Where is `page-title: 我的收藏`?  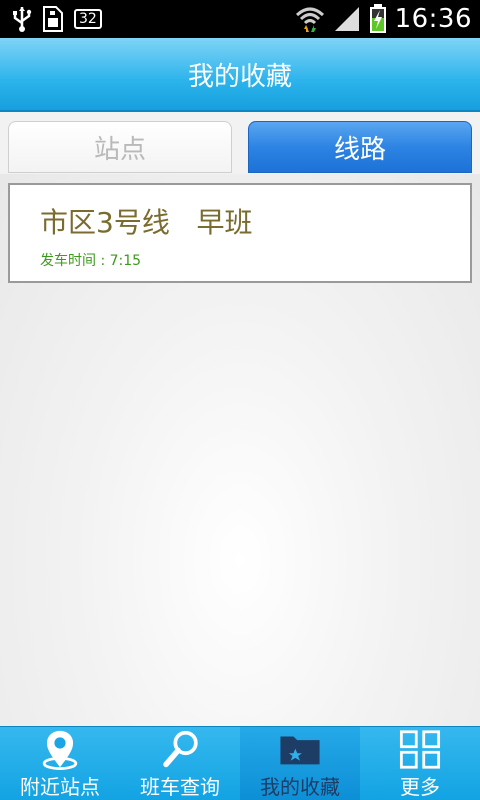 page-title: 我的收藏 is located at coordinates (239, 76).